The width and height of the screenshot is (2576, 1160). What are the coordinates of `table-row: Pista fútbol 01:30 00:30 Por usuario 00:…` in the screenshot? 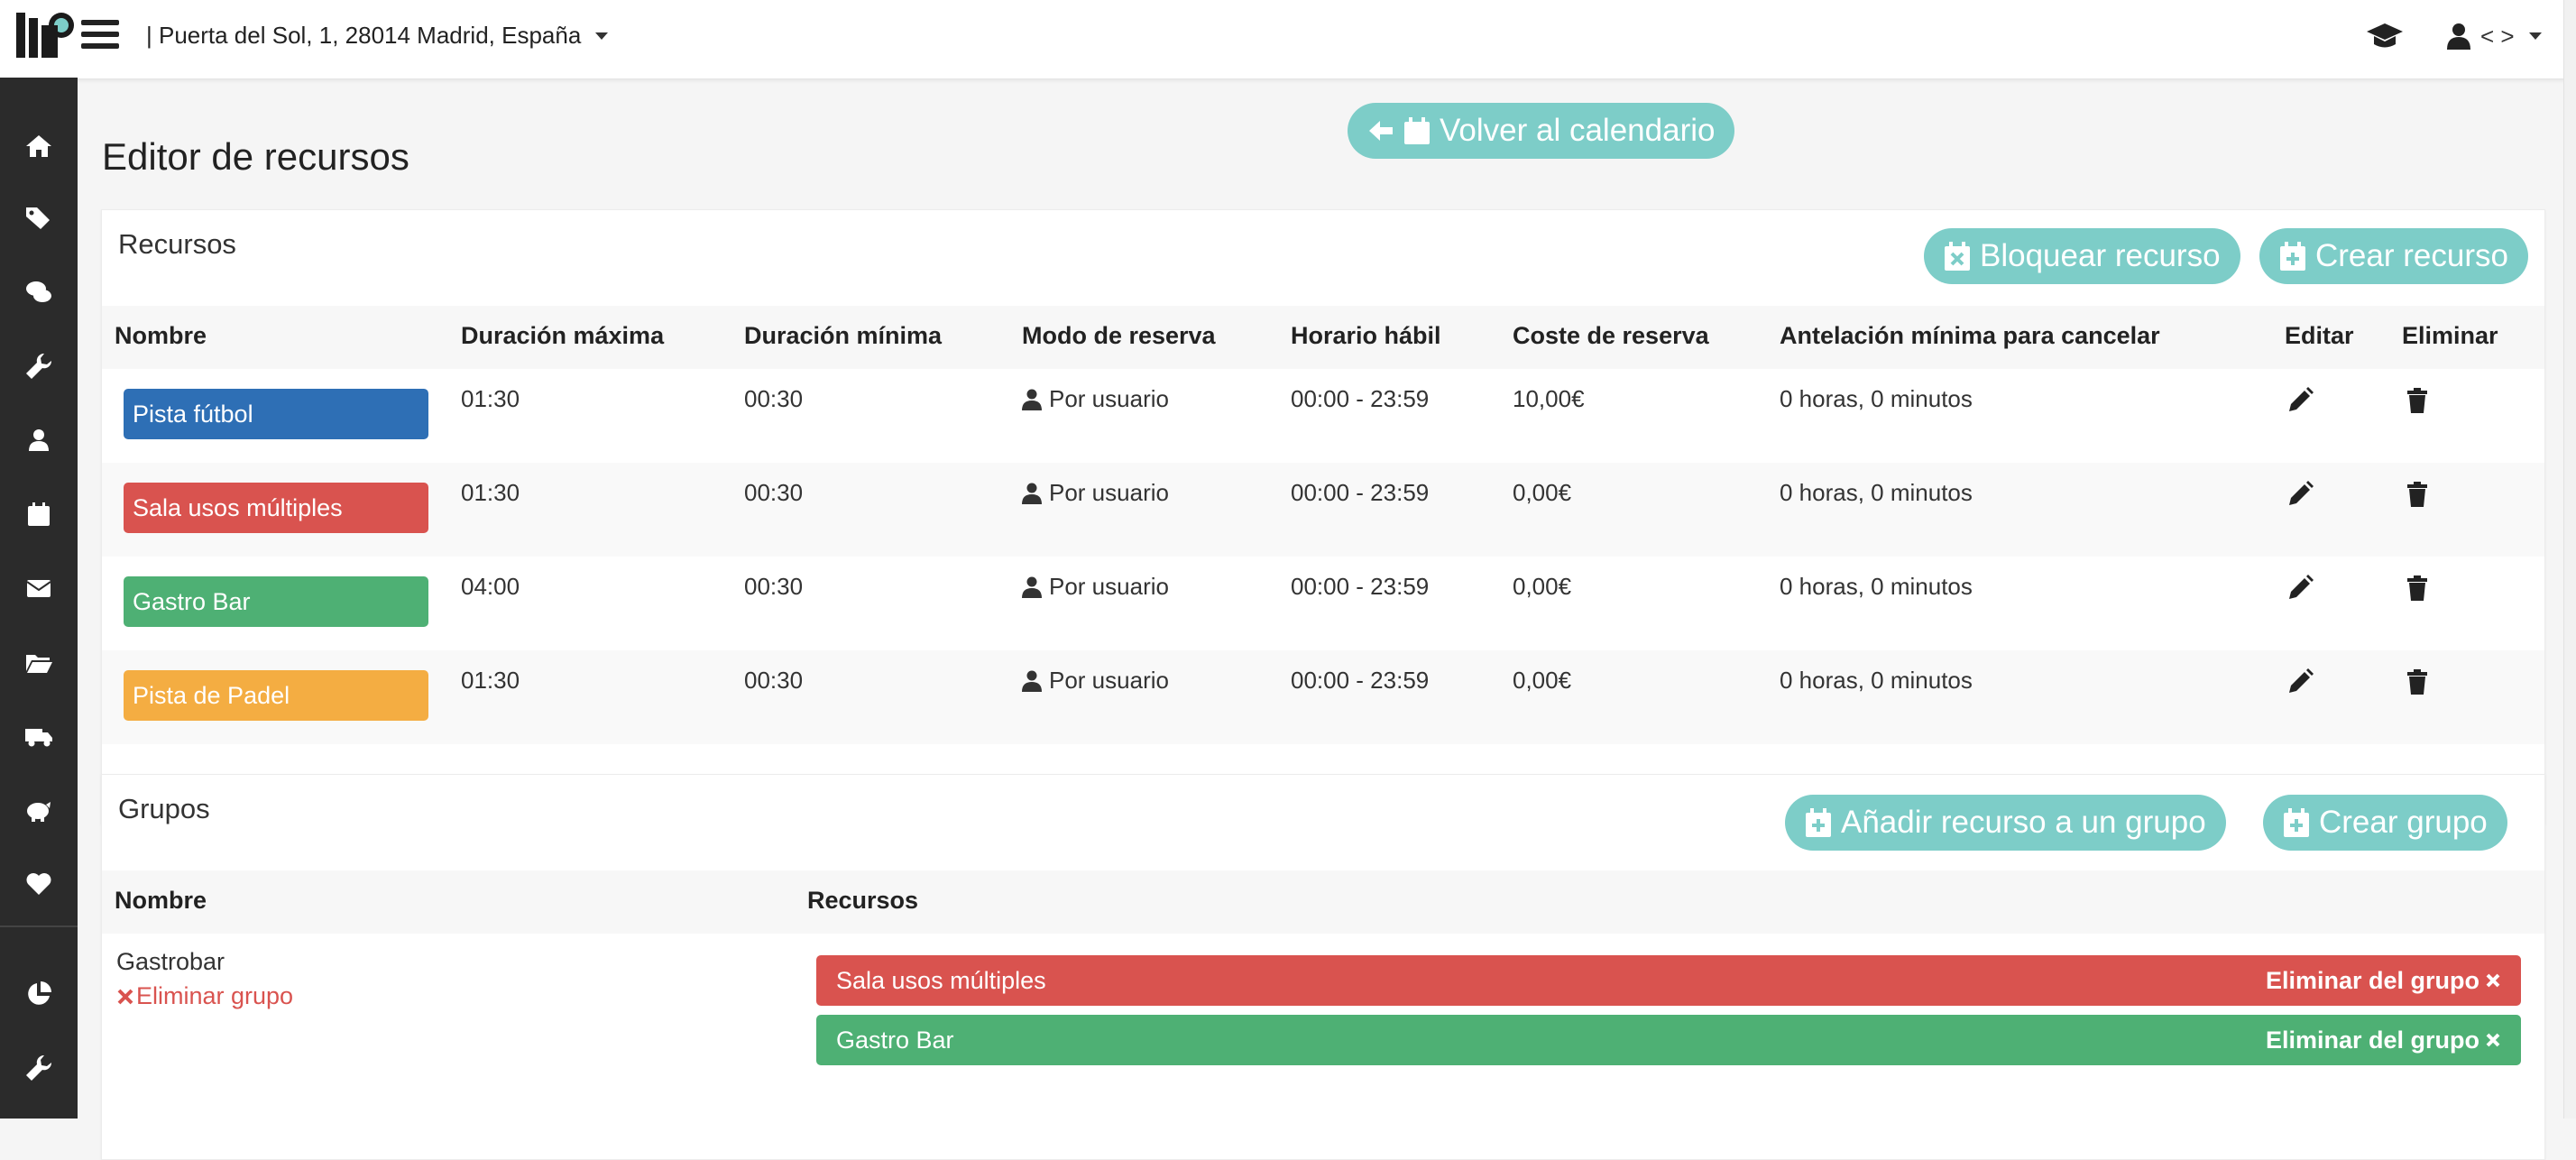 It's located at (1323, 416).